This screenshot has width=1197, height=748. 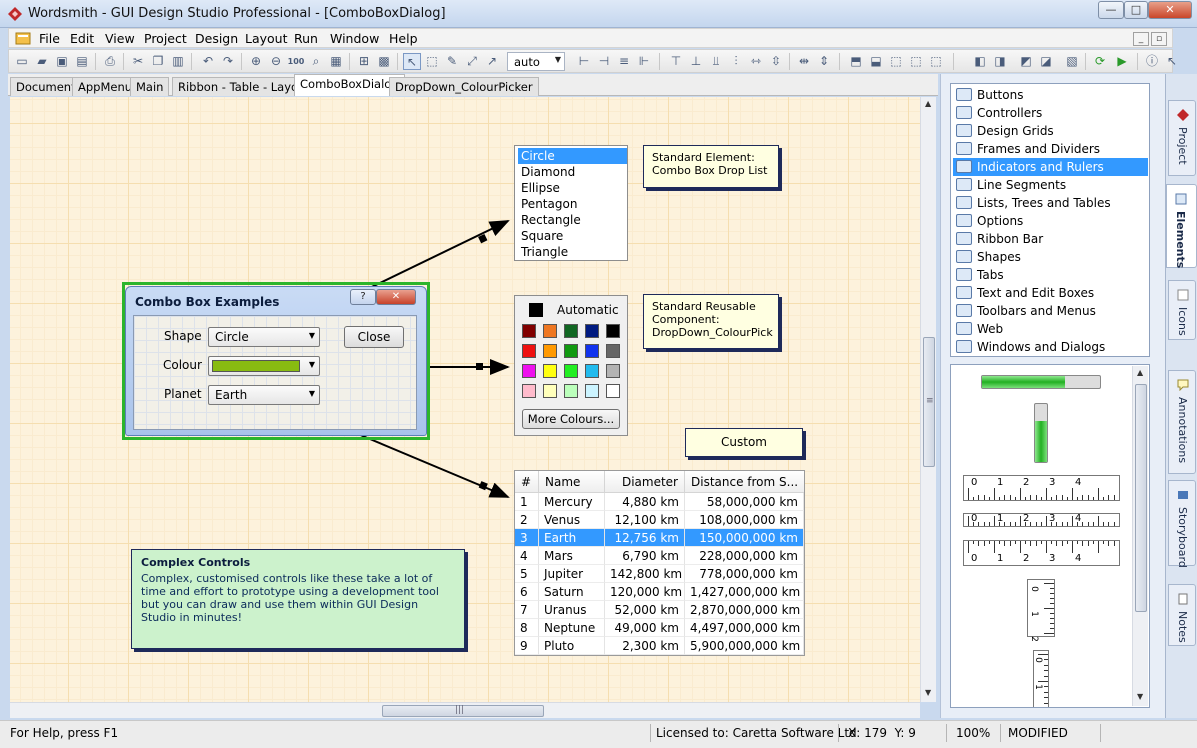 I want to click on menu-design: Design, so click(x=216, y=38).